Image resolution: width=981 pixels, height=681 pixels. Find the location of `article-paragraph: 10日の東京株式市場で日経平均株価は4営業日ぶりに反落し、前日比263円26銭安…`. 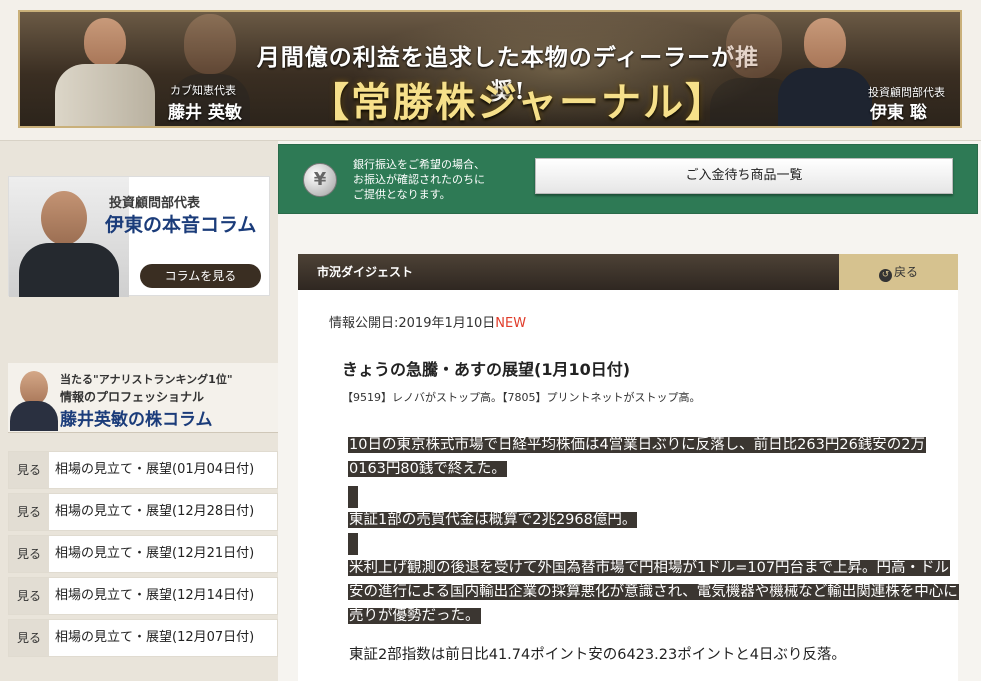

article-paragraph: 10日の東京株式市場で日経平均株価は4営業日ぶりに反落し、前日比263円26銭安… is located at coordinates (637, 457).